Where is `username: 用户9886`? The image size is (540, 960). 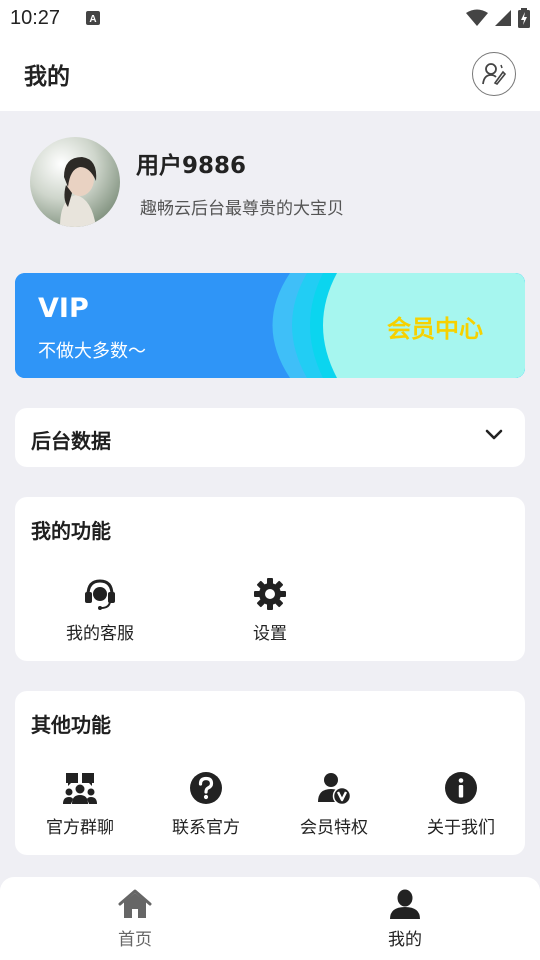 username: 用户9886 is located at coordinates (191, 165).